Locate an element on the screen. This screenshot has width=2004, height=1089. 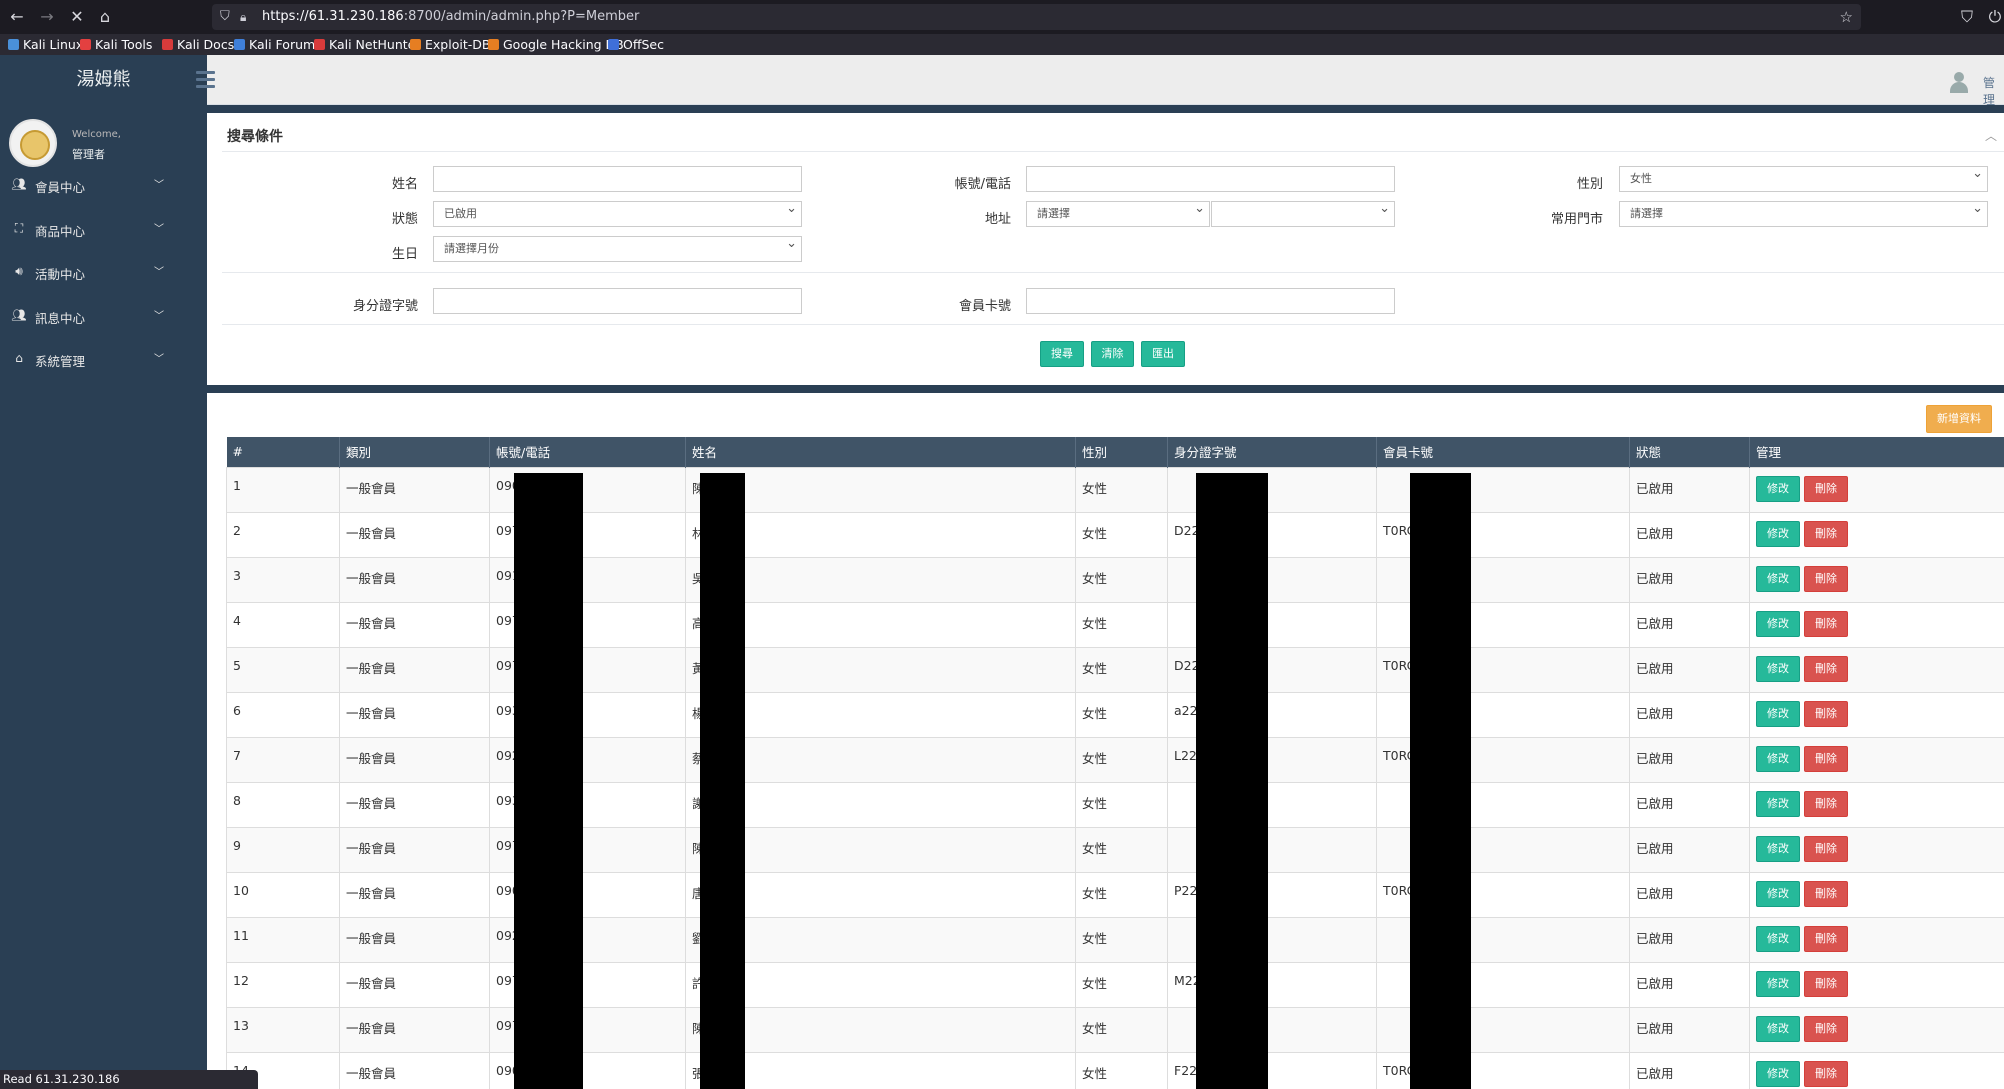
extensions-icon: ⏻ is located at coordinates (1994, 17).